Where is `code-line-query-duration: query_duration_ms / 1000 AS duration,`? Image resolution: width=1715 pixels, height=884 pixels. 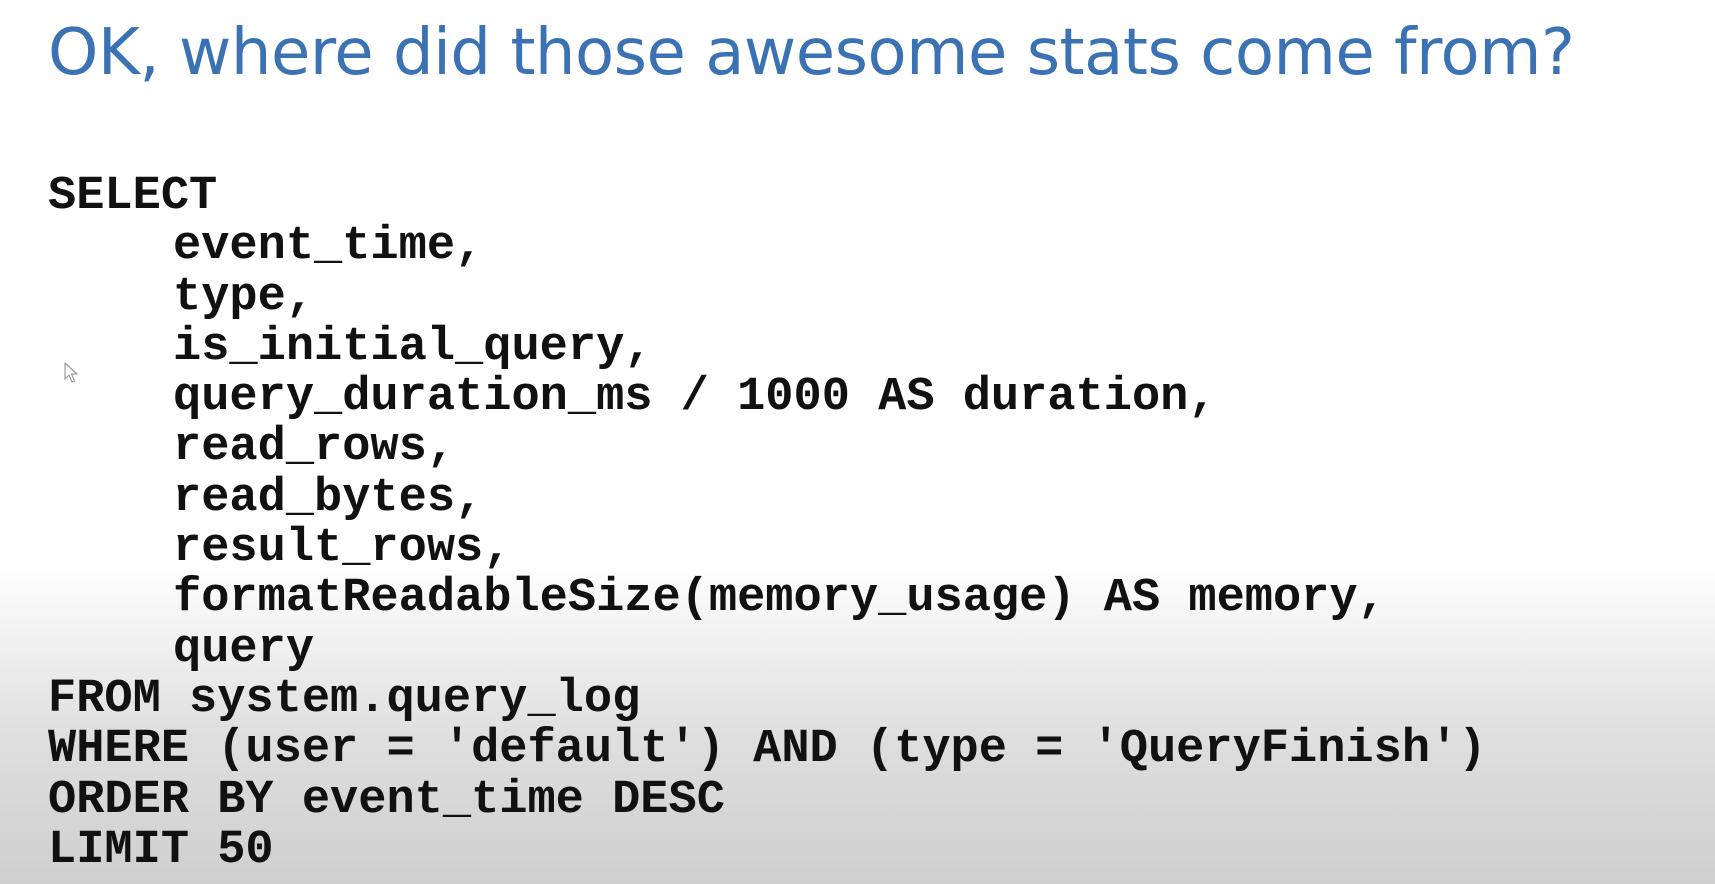 code-line-query-duration: query_duration_ms / 1000 AS duration, is located at coordinates (695, 398).